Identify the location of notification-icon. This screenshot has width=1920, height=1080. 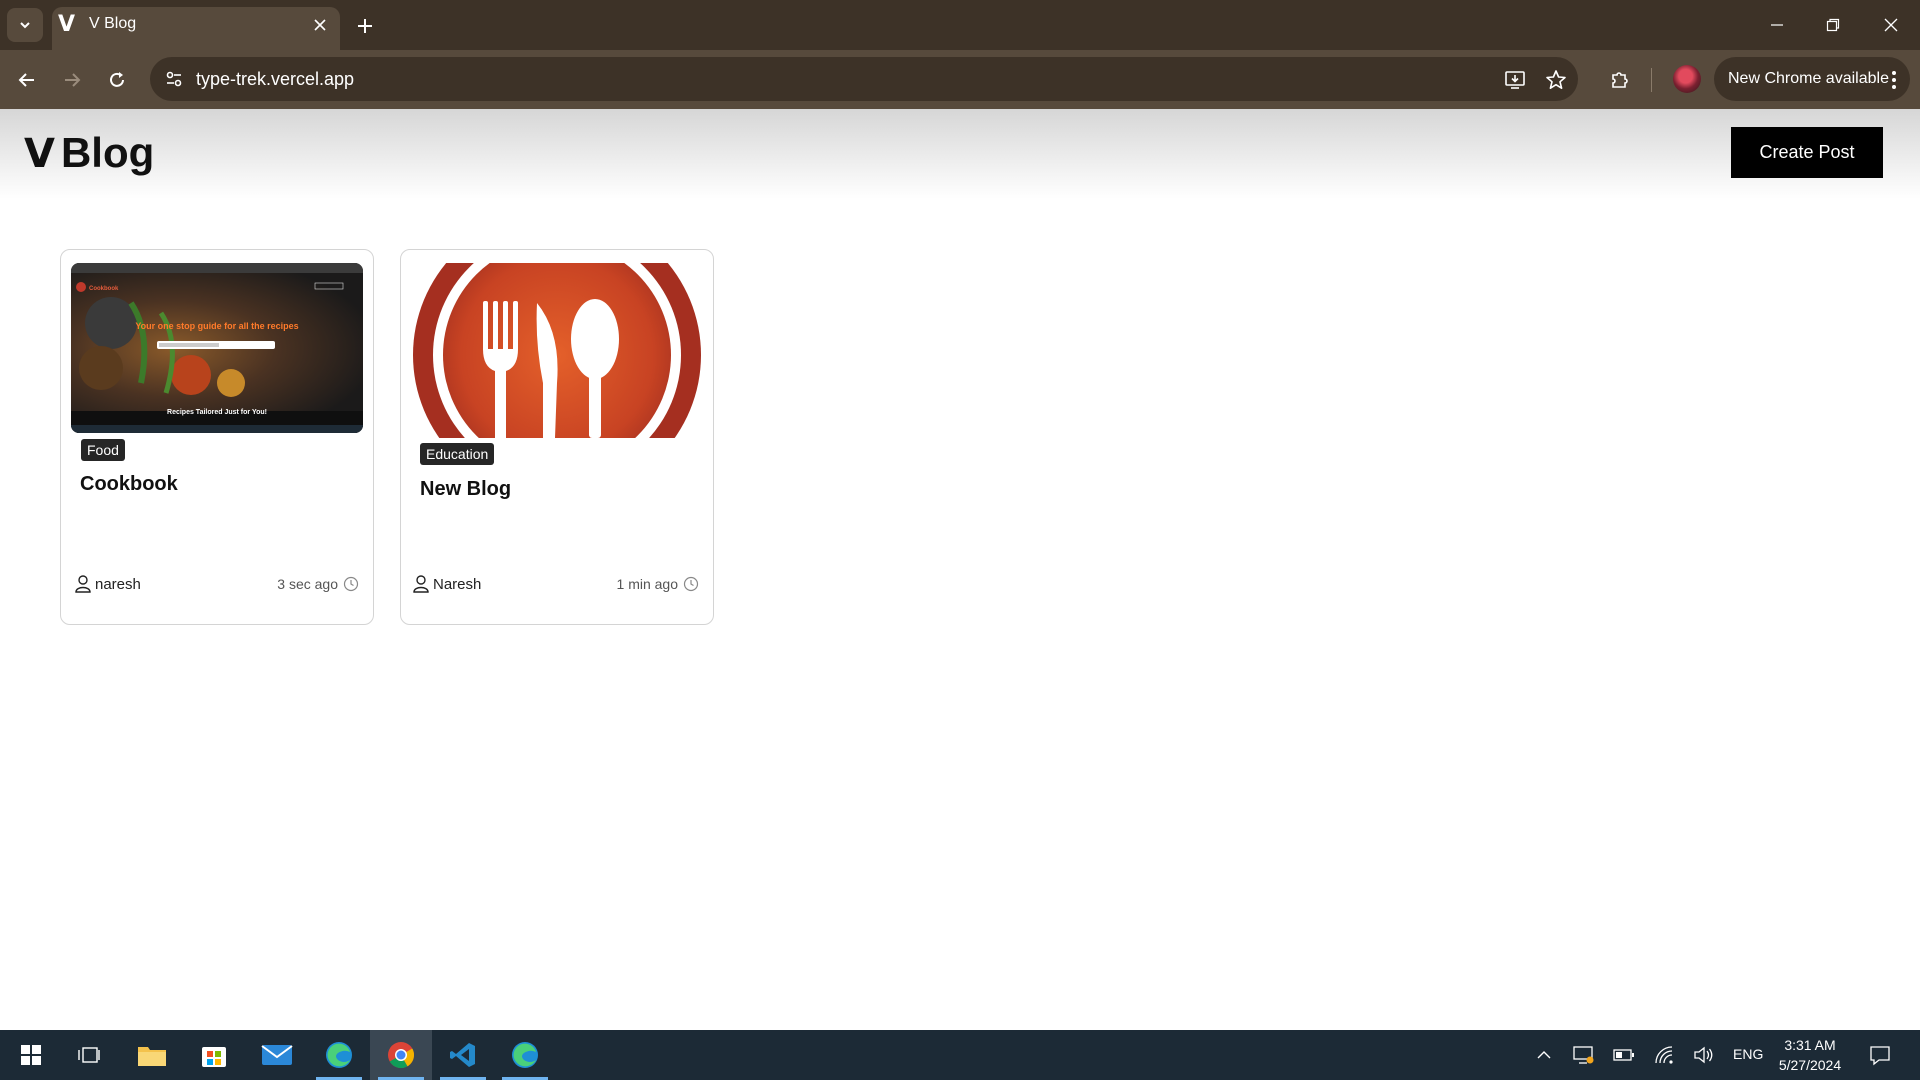
(1880, 1056).